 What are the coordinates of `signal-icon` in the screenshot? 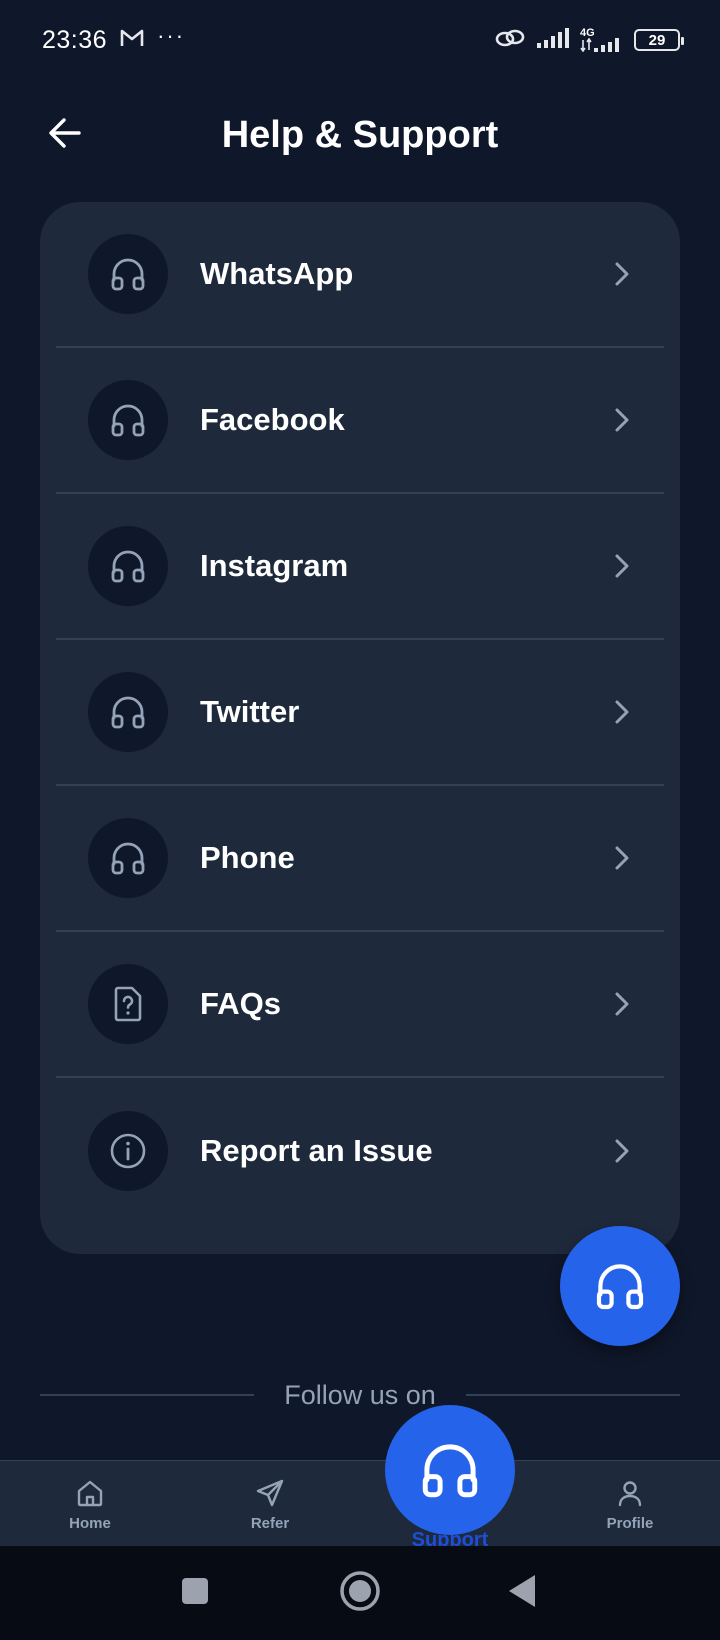 It's located at (553, 40).